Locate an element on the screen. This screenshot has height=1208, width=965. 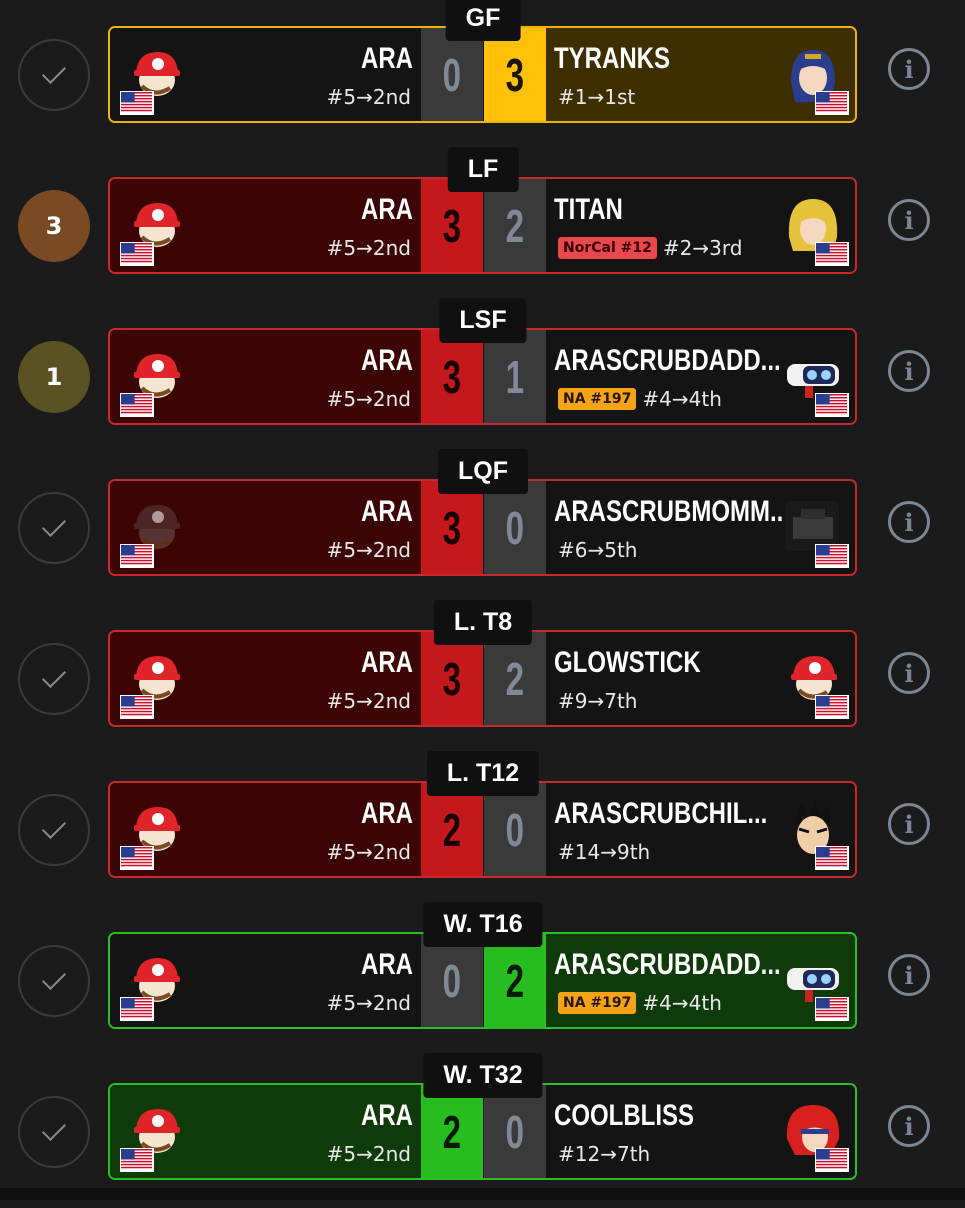
ranking-badge: NA #197 is located at coordinates (597, 399).